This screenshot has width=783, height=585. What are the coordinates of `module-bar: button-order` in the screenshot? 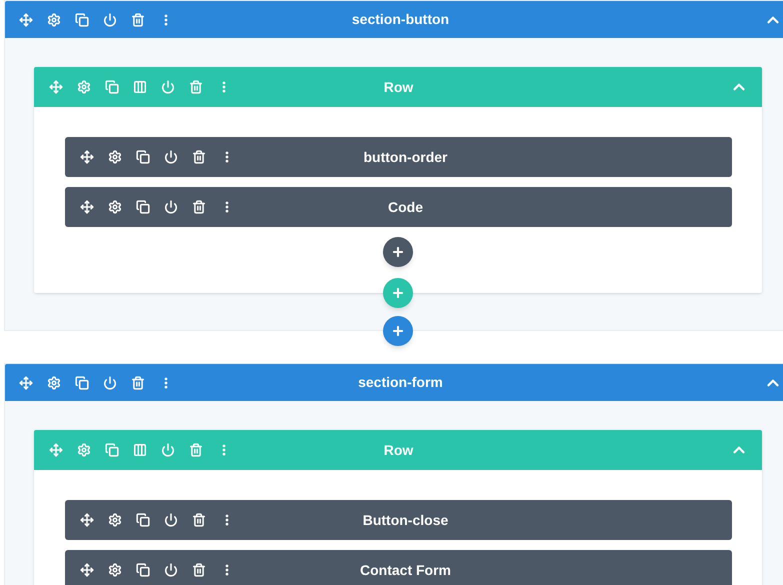 It's located at (398, 157).